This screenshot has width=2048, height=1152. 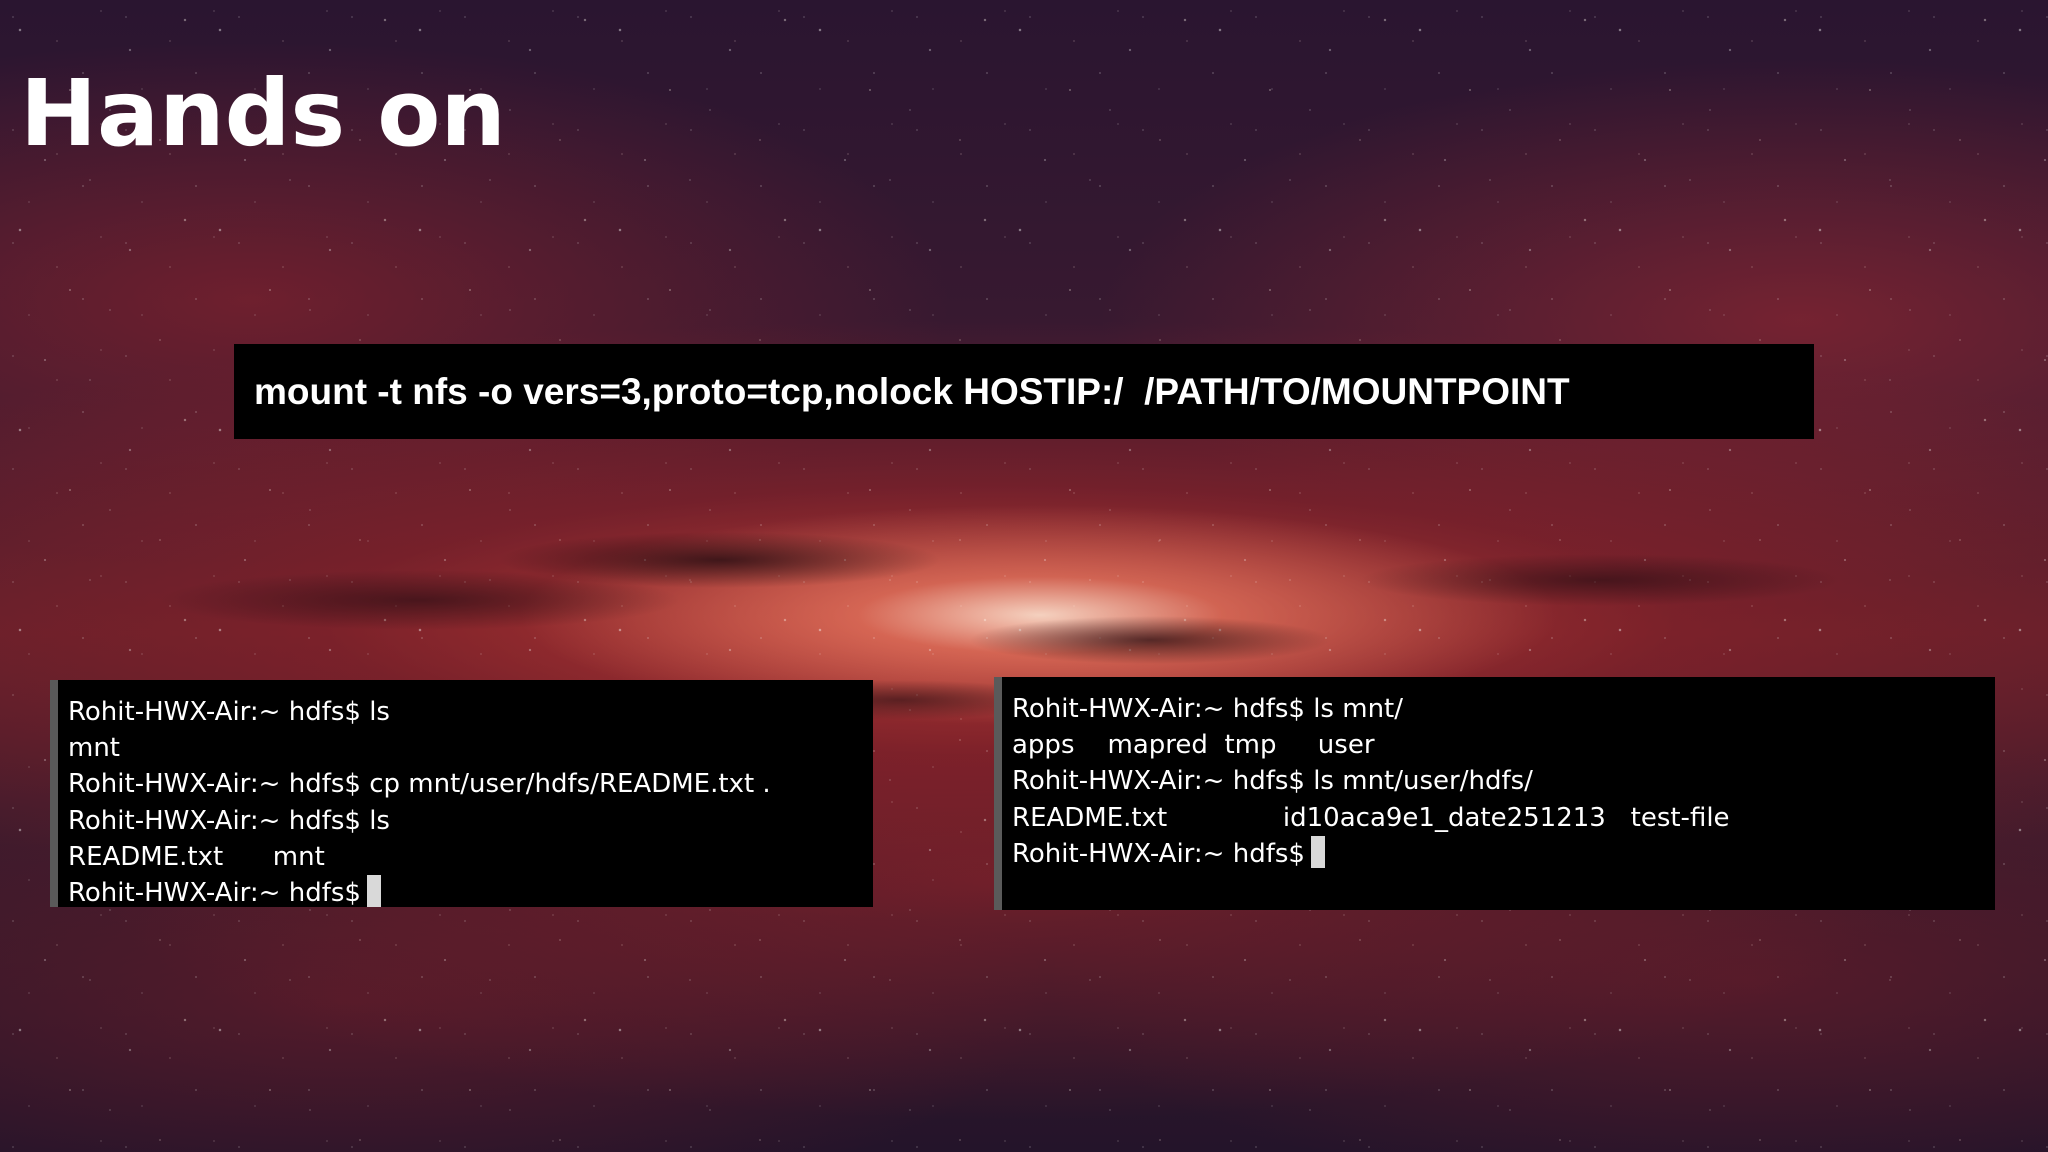 What do you see at coordinates (196, 856) in the screenshot?
I see `terminal-line: README.txt mnt` at bounding box center [196, 856].